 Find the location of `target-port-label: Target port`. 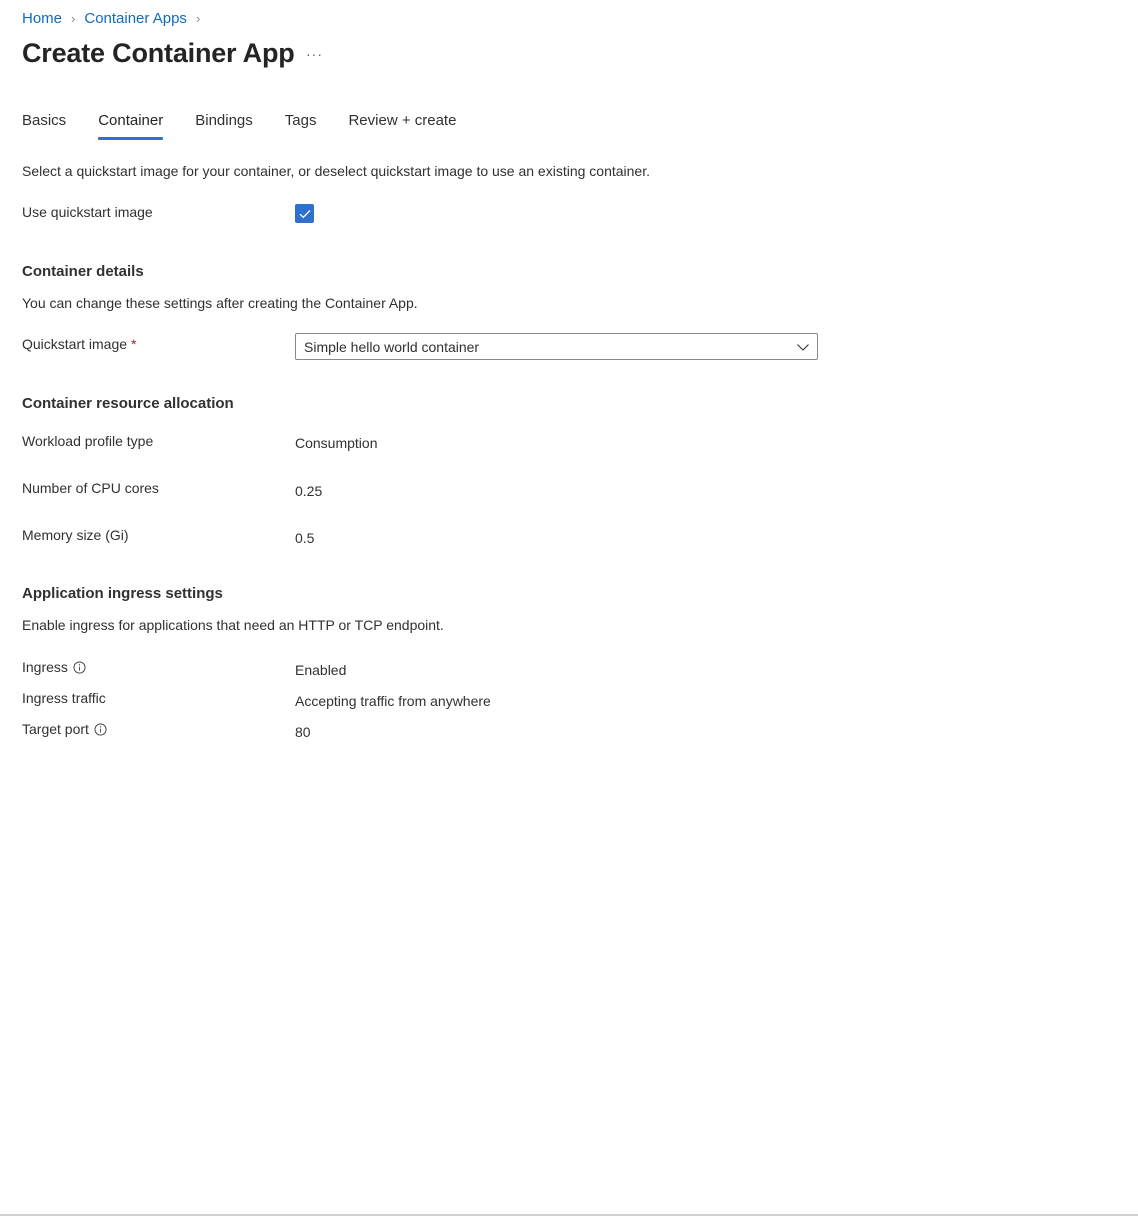

target-port-label: Target port is located at coordinates (64, 729).